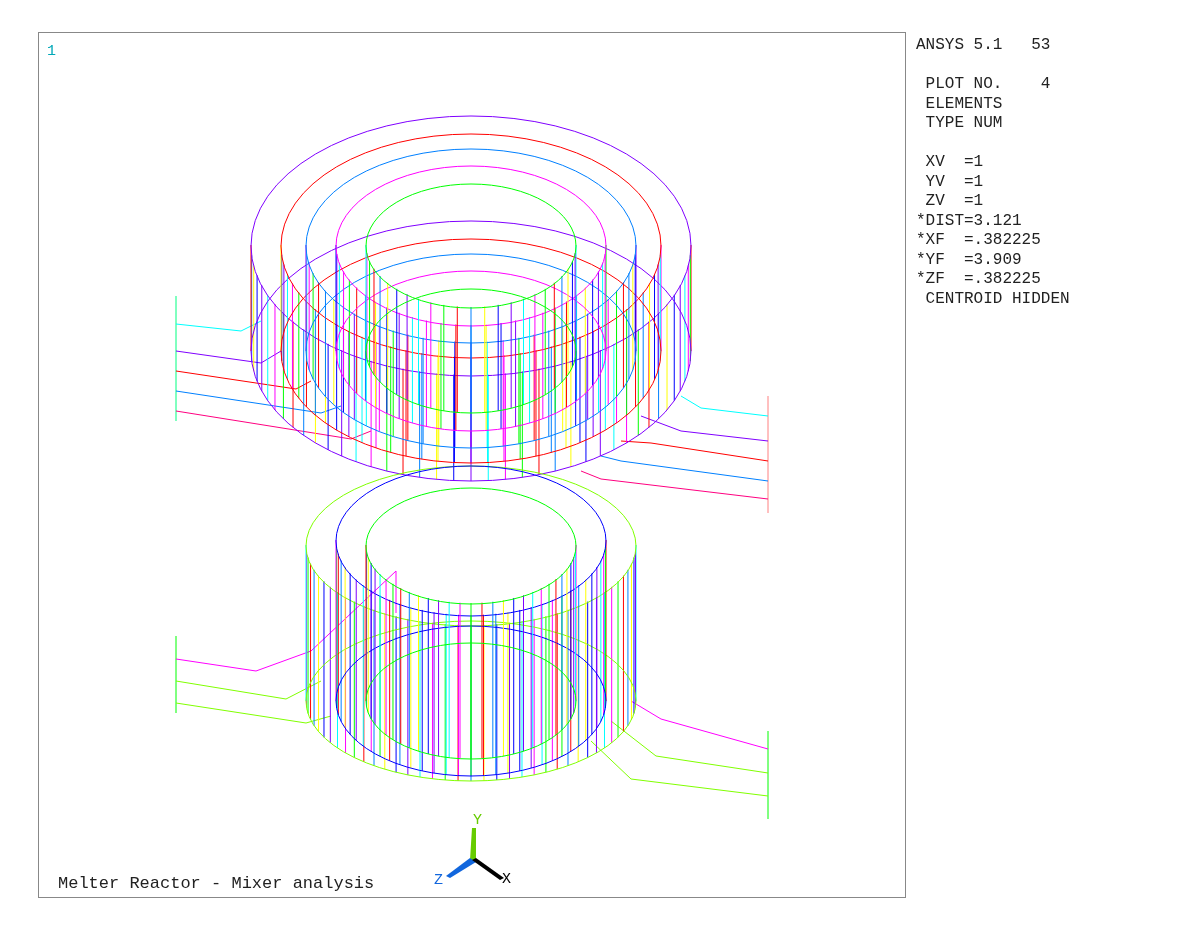  I want to click on plot-title: Melter Reactor - Mixer analysis, so click(216, 883).